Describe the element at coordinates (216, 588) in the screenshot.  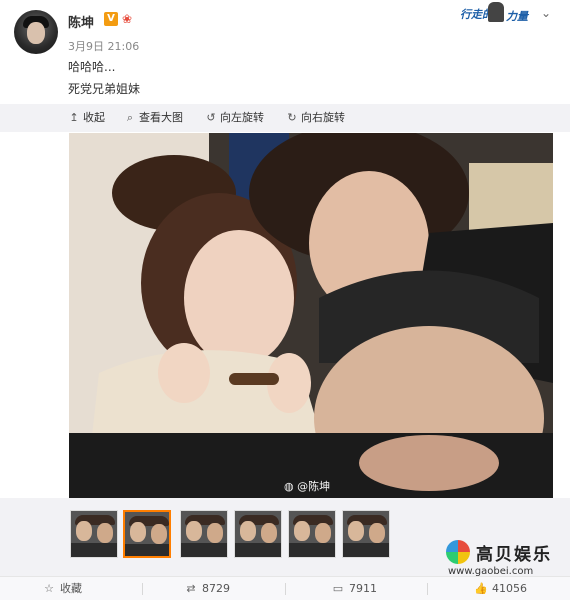
I see `repost-count: 8729` at that location.